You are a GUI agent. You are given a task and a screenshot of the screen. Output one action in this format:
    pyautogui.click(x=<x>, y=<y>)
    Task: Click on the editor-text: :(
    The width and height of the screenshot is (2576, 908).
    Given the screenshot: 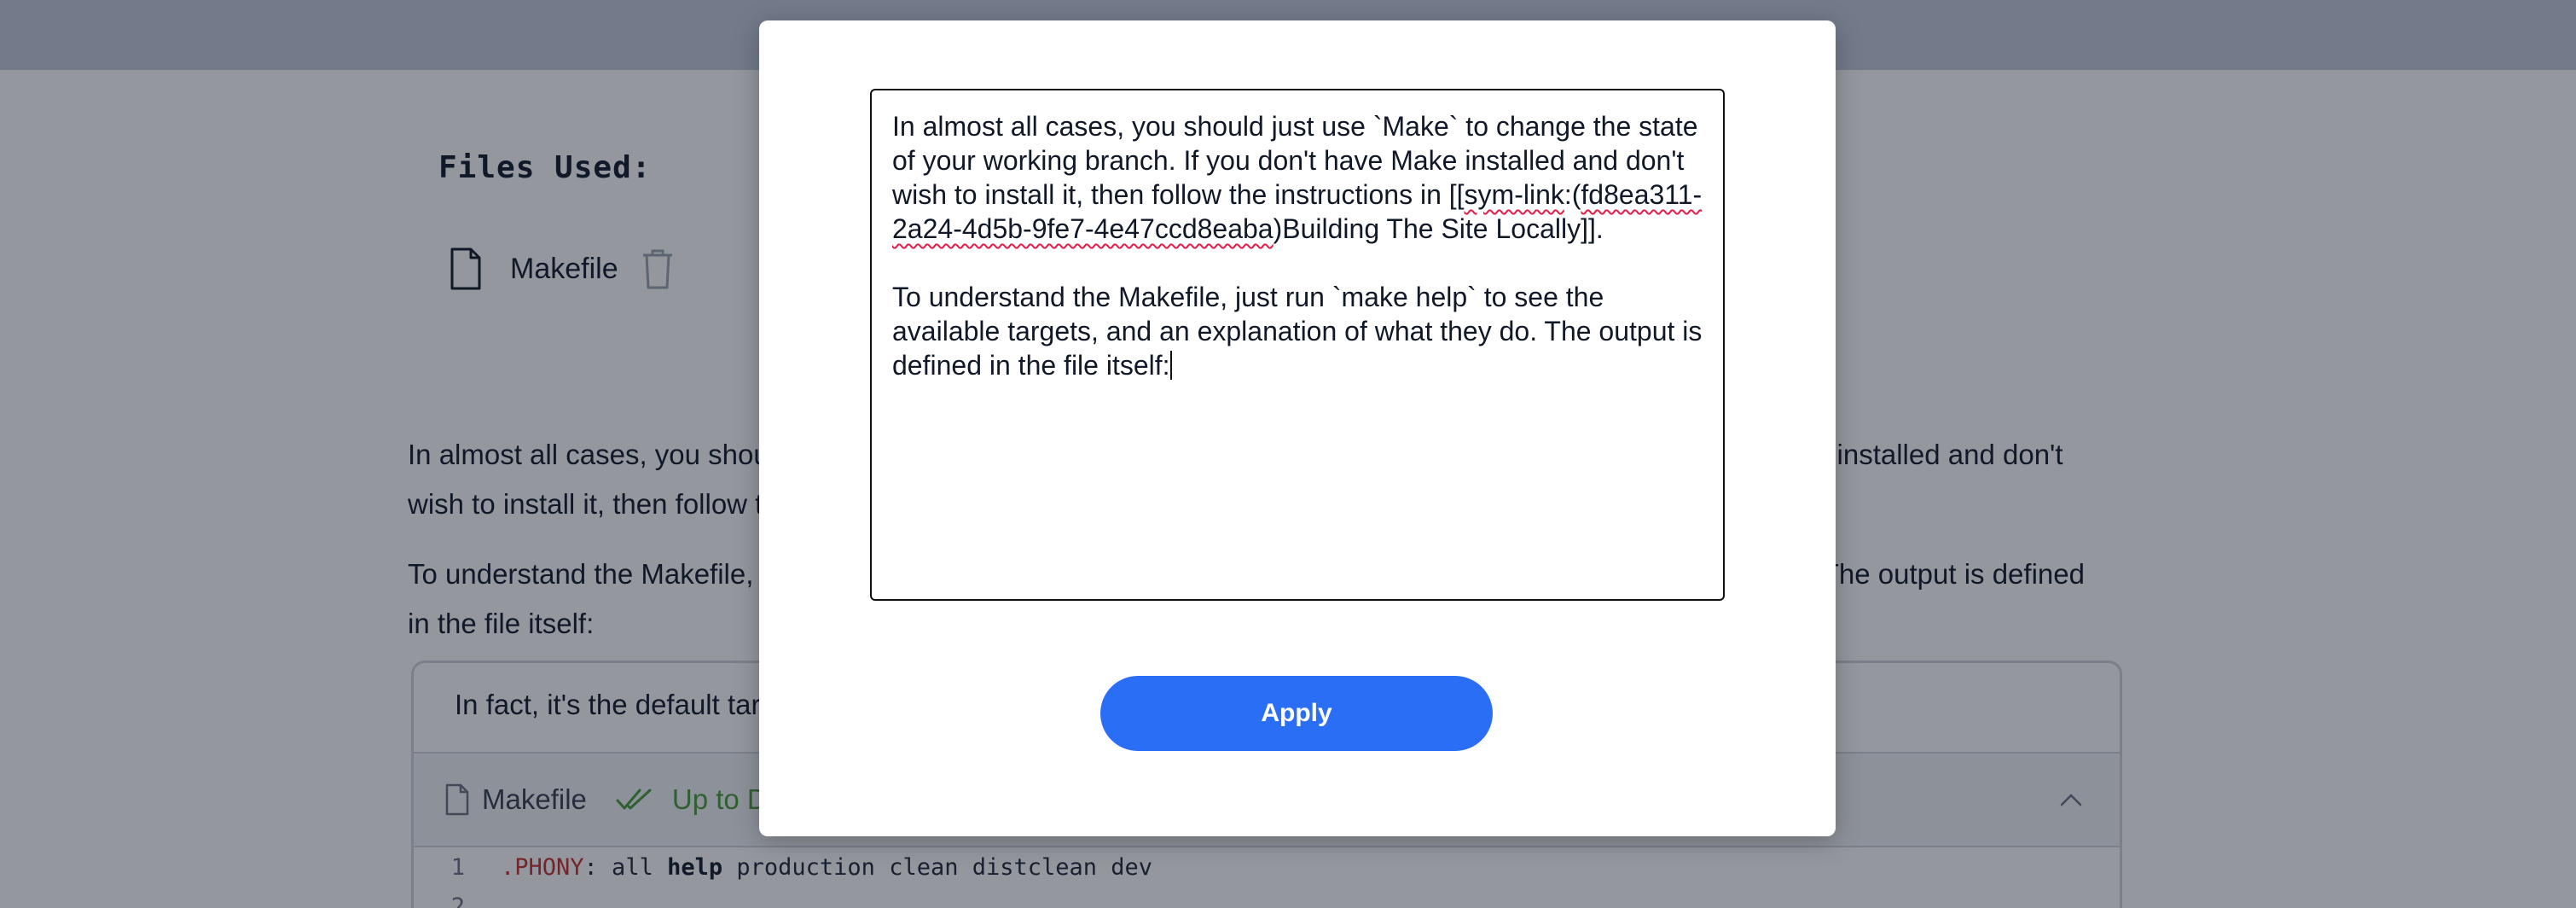 What is the action you would take?
    pyautogui.click(x=1572, y=194)
    